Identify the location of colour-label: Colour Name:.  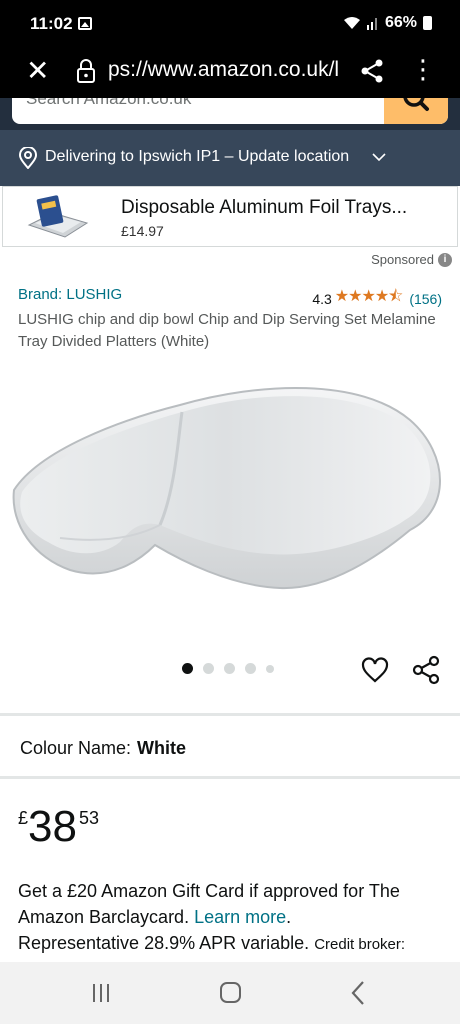
(76, 748).